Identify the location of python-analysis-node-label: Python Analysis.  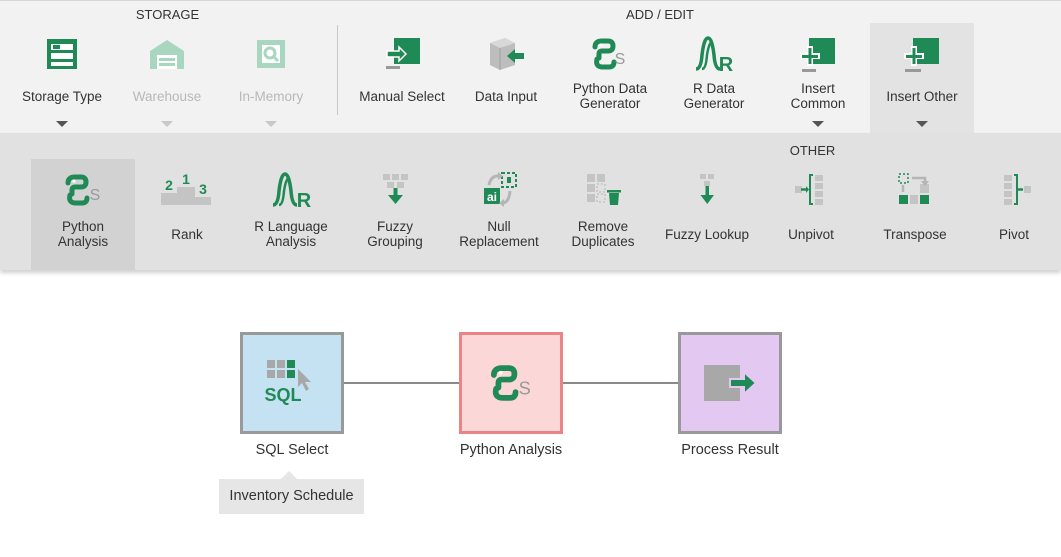
(511, 450).